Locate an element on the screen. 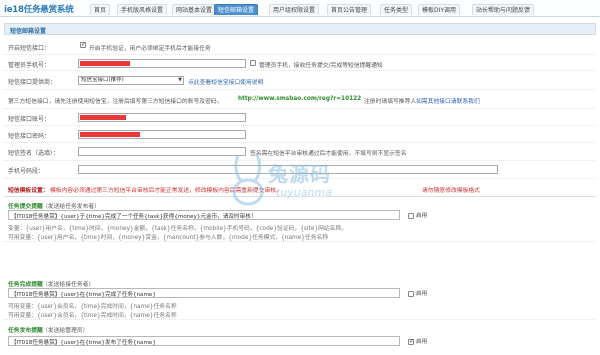  sms-signature-label: 短信签名（选填）： is located at coordinates (34, 153).